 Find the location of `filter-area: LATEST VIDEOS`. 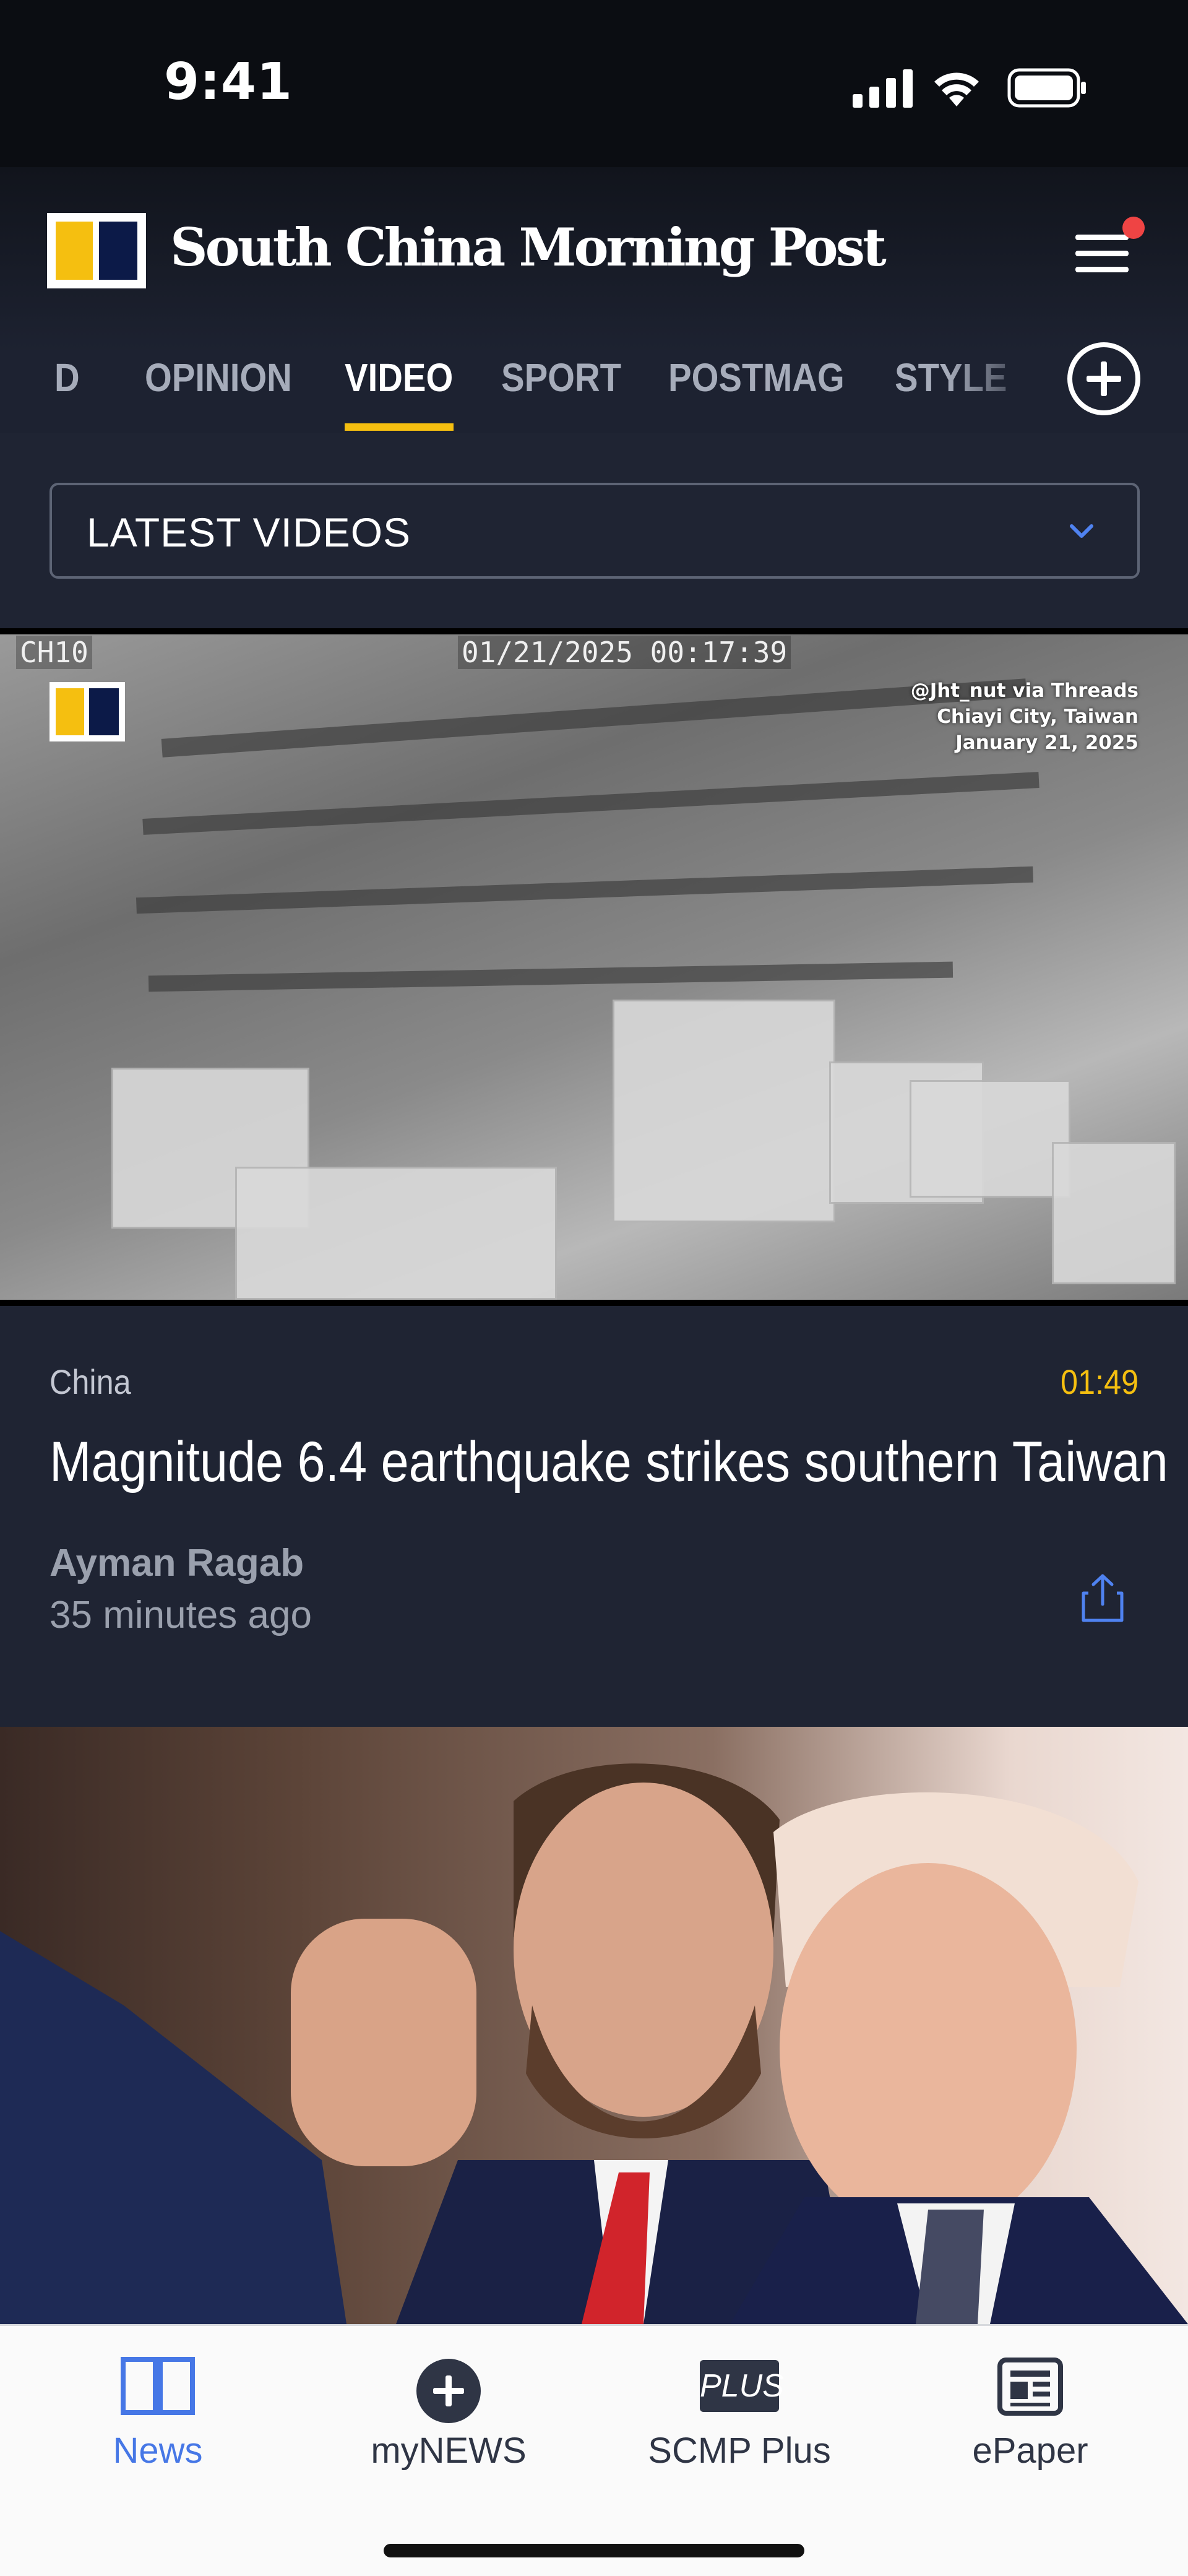

filter-area: LATEST VIDEOS is located at coordinates (594, 530).